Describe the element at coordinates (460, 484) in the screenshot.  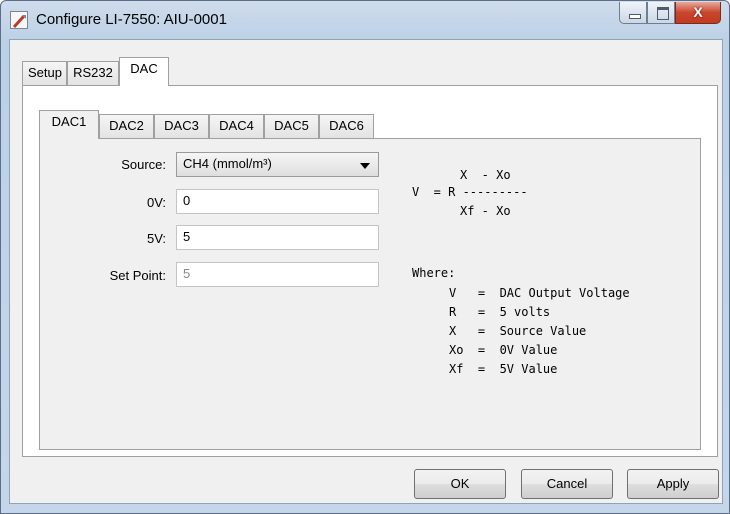
I see `ok-button: OK` at that location.